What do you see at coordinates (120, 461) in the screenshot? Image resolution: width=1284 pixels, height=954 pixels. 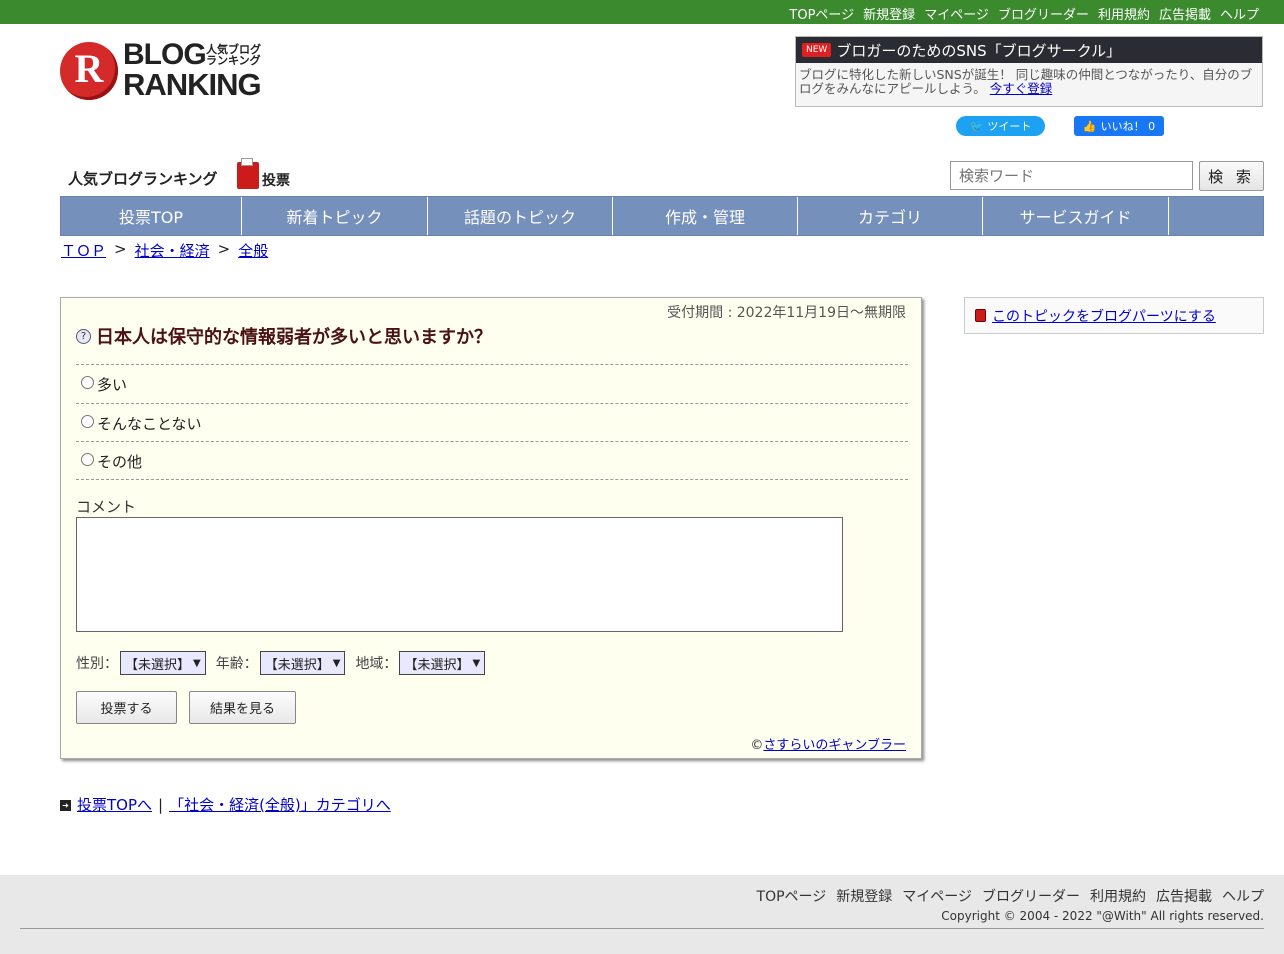 I see `option-label: その他` at bounding box center [120, 461].